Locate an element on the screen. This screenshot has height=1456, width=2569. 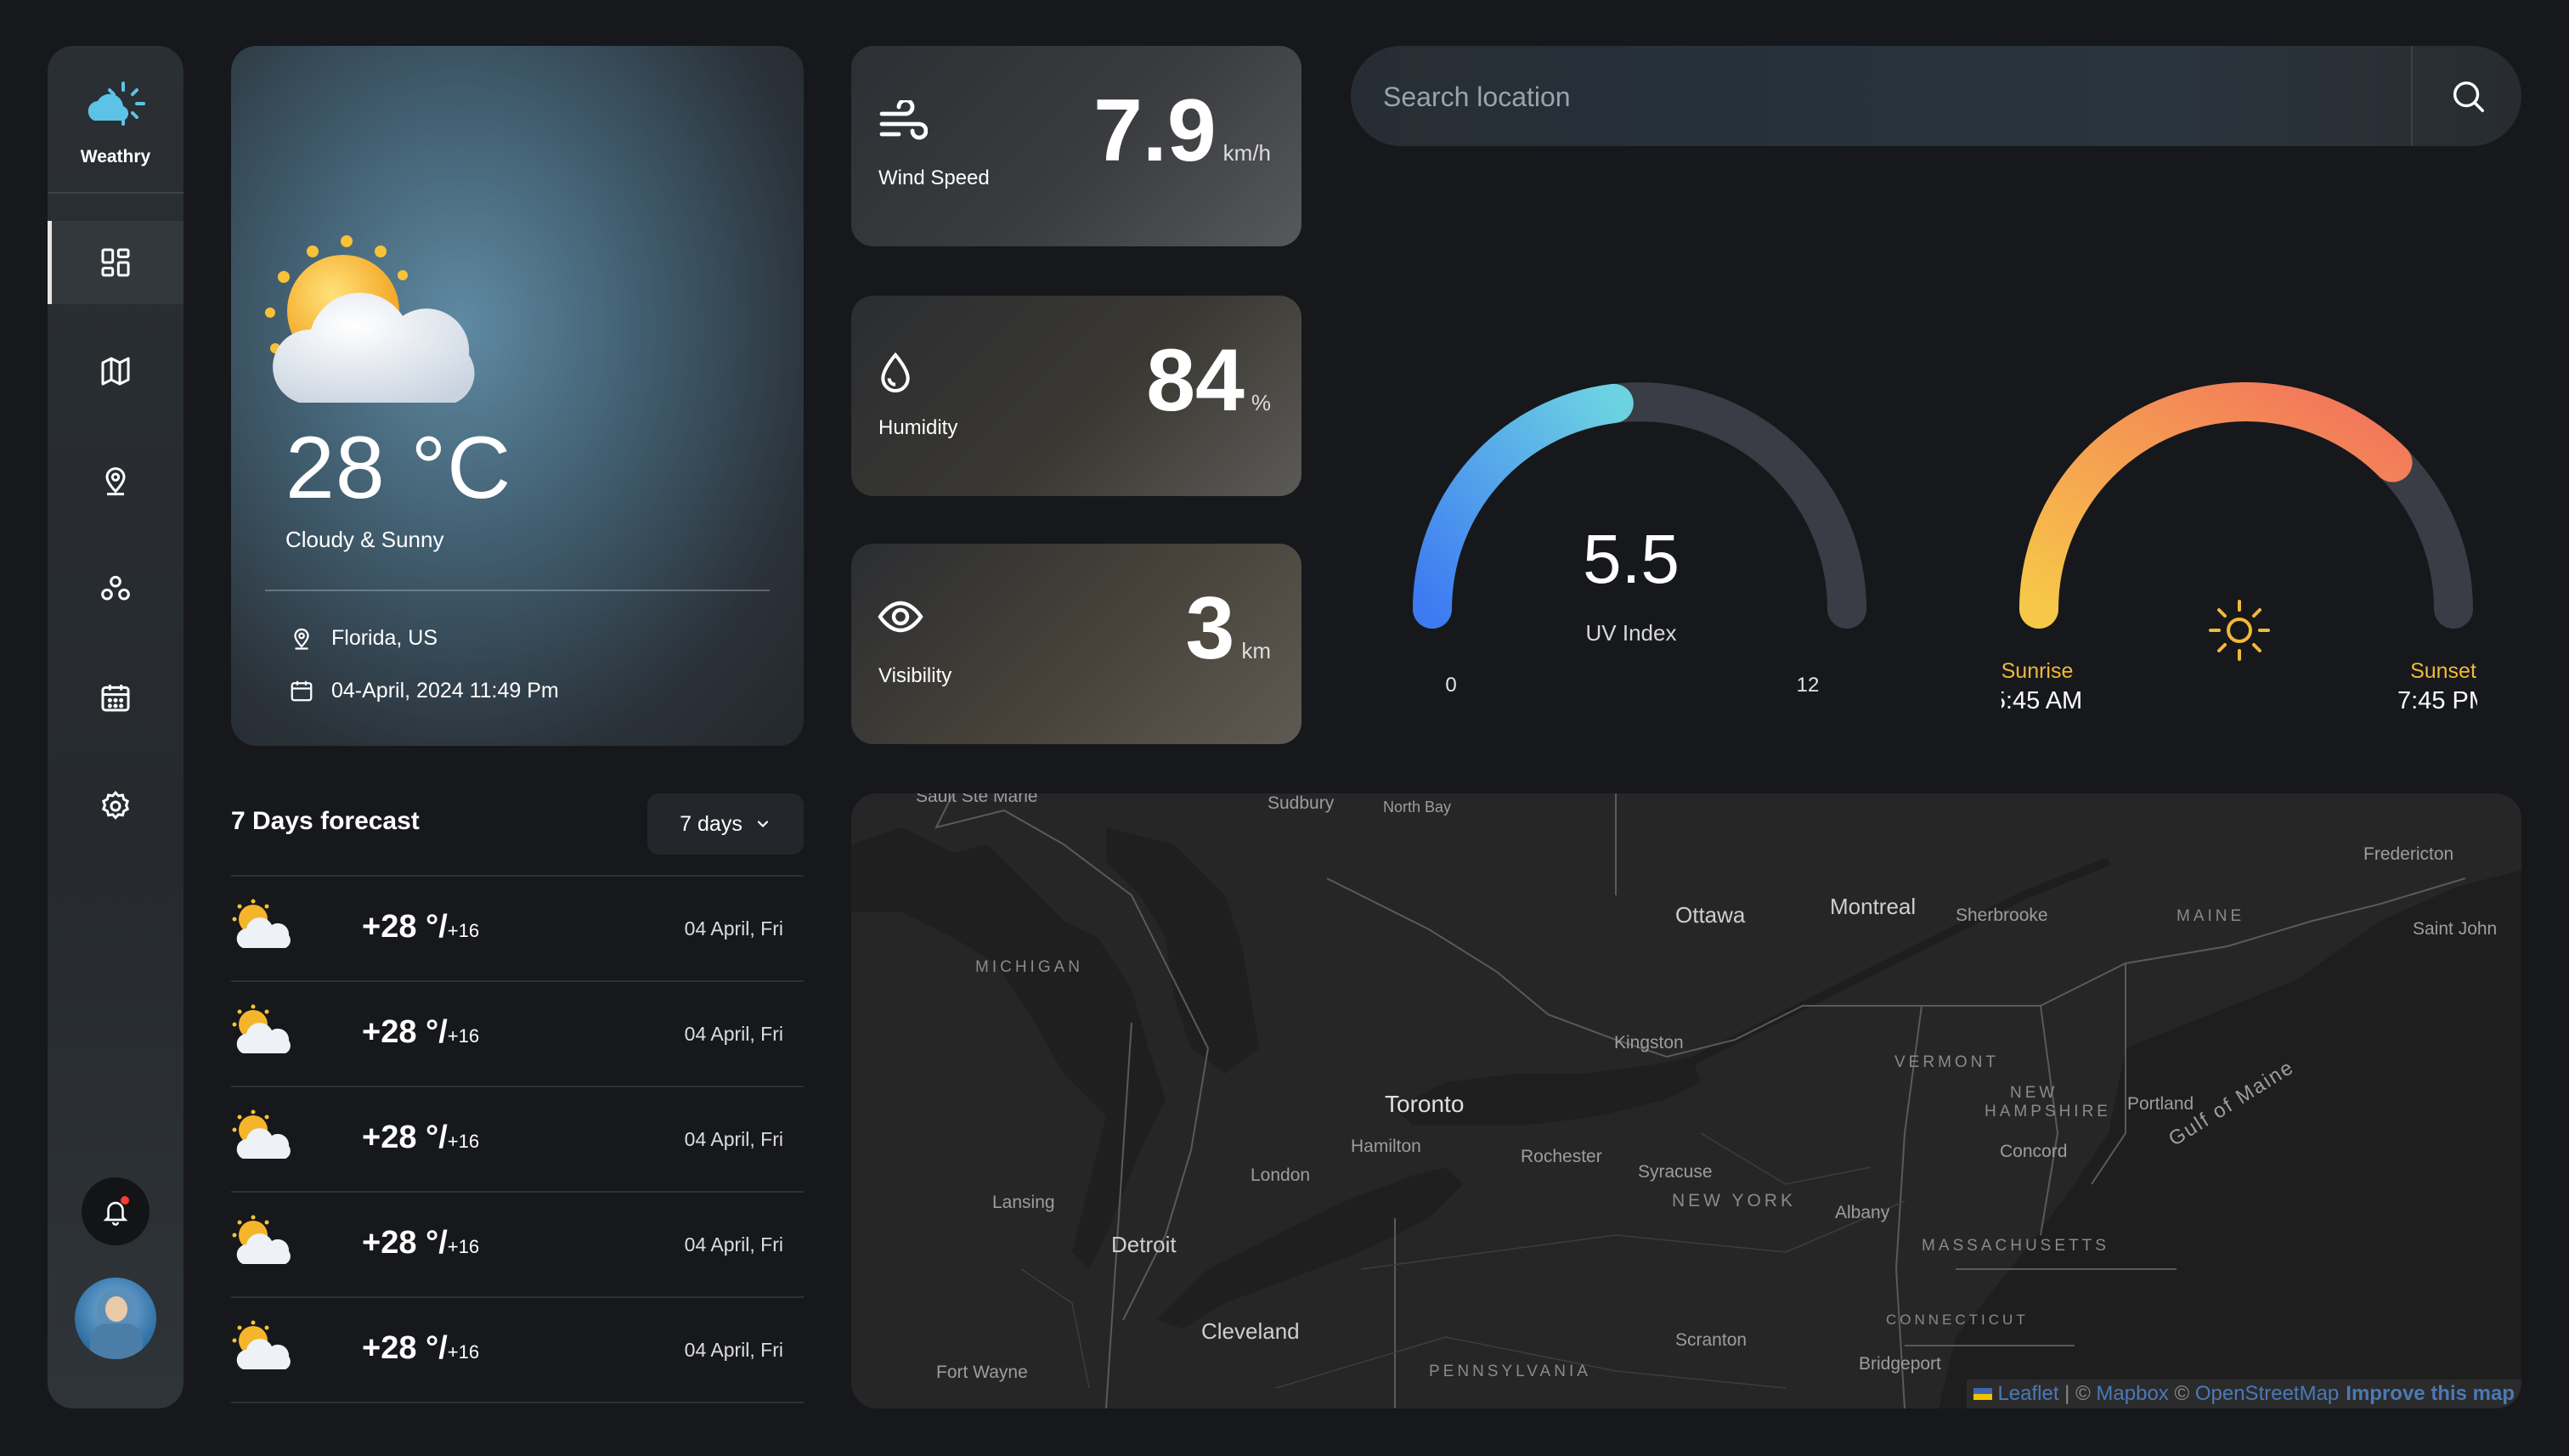
map-label-northbay: North Bay is located at coordinates (1417, 807).